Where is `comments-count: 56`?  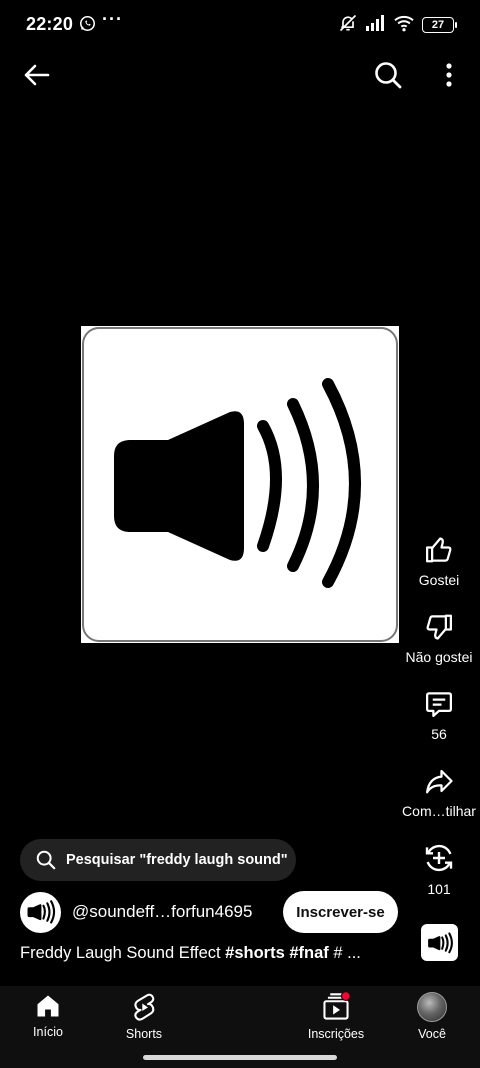
comments-count: 56 is located at coordinates (439, 734).